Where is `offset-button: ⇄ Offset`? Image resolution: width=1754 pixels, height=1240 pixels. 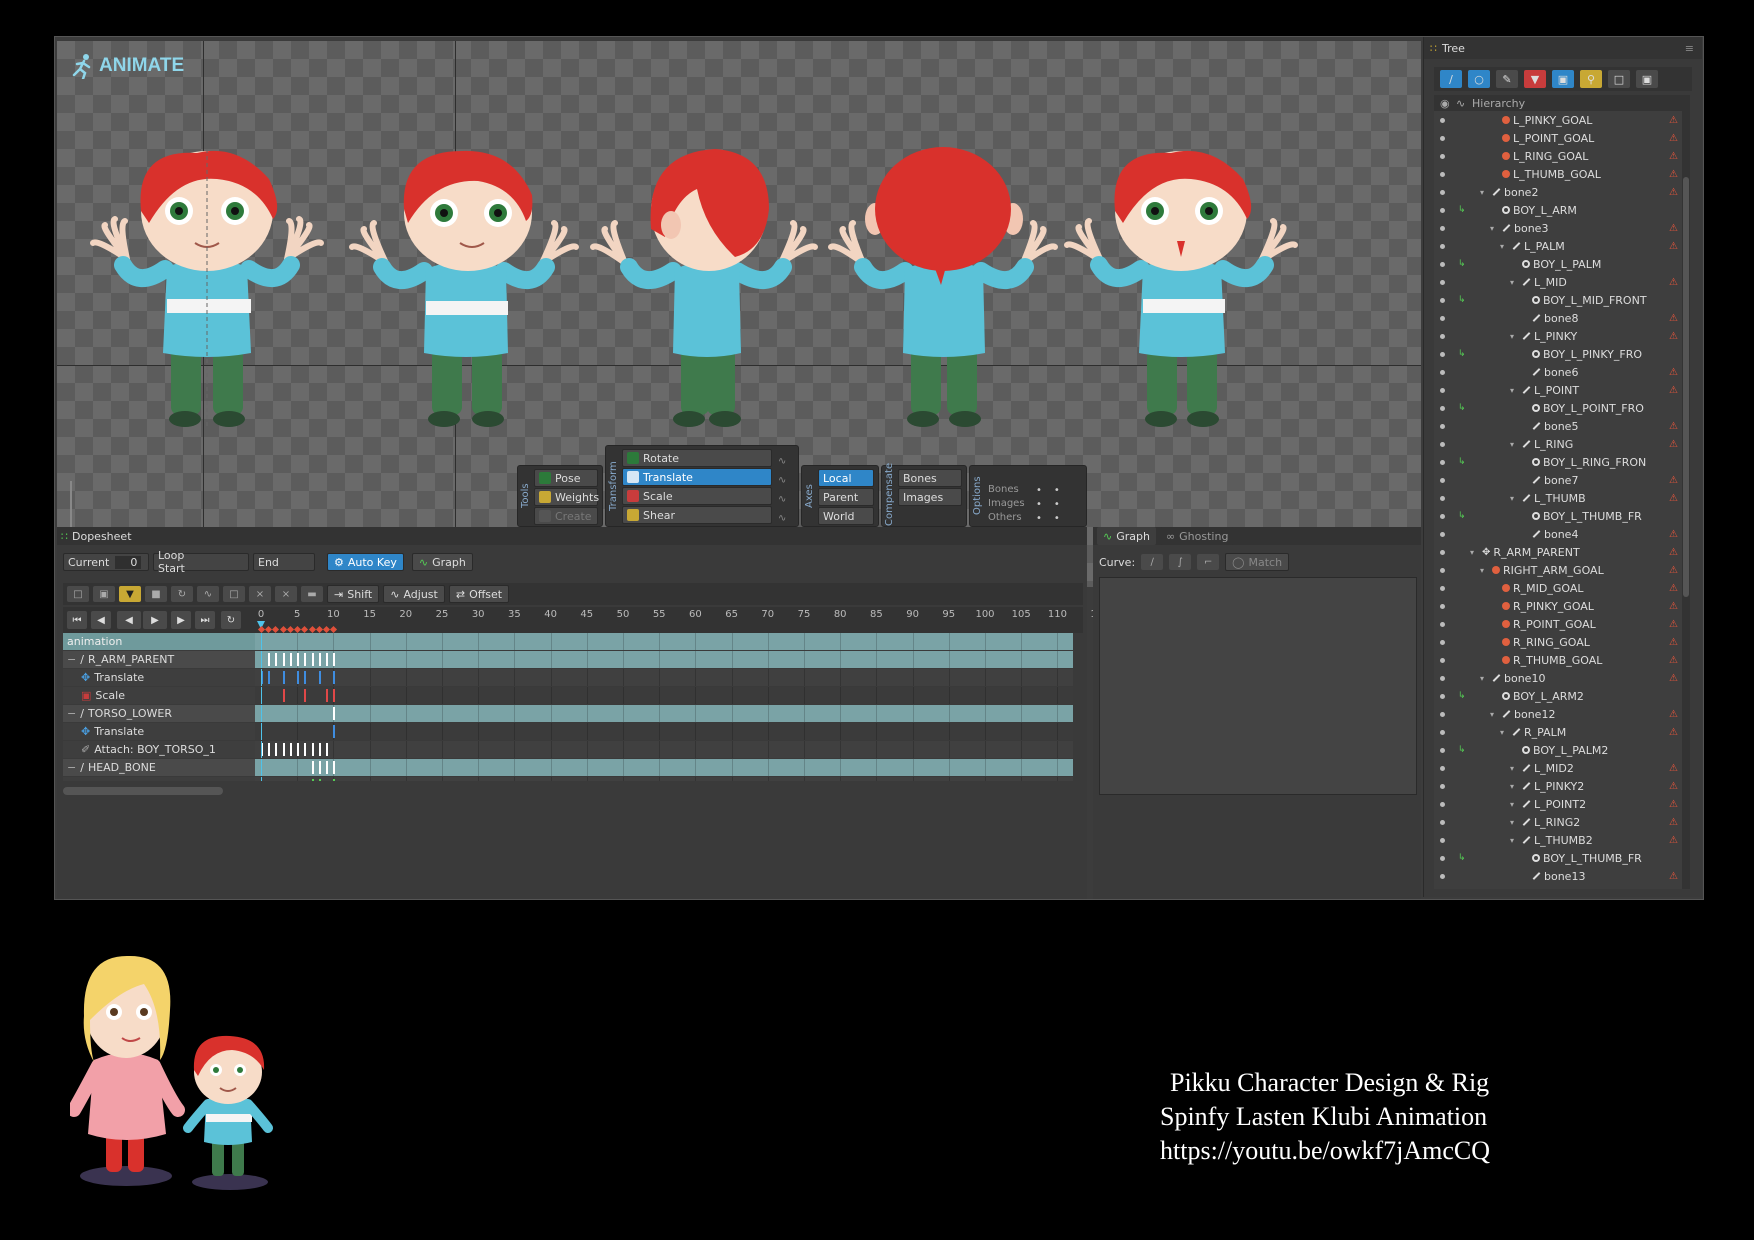
offset-button: ⇄ Offset is located at coordinates (479, 594).